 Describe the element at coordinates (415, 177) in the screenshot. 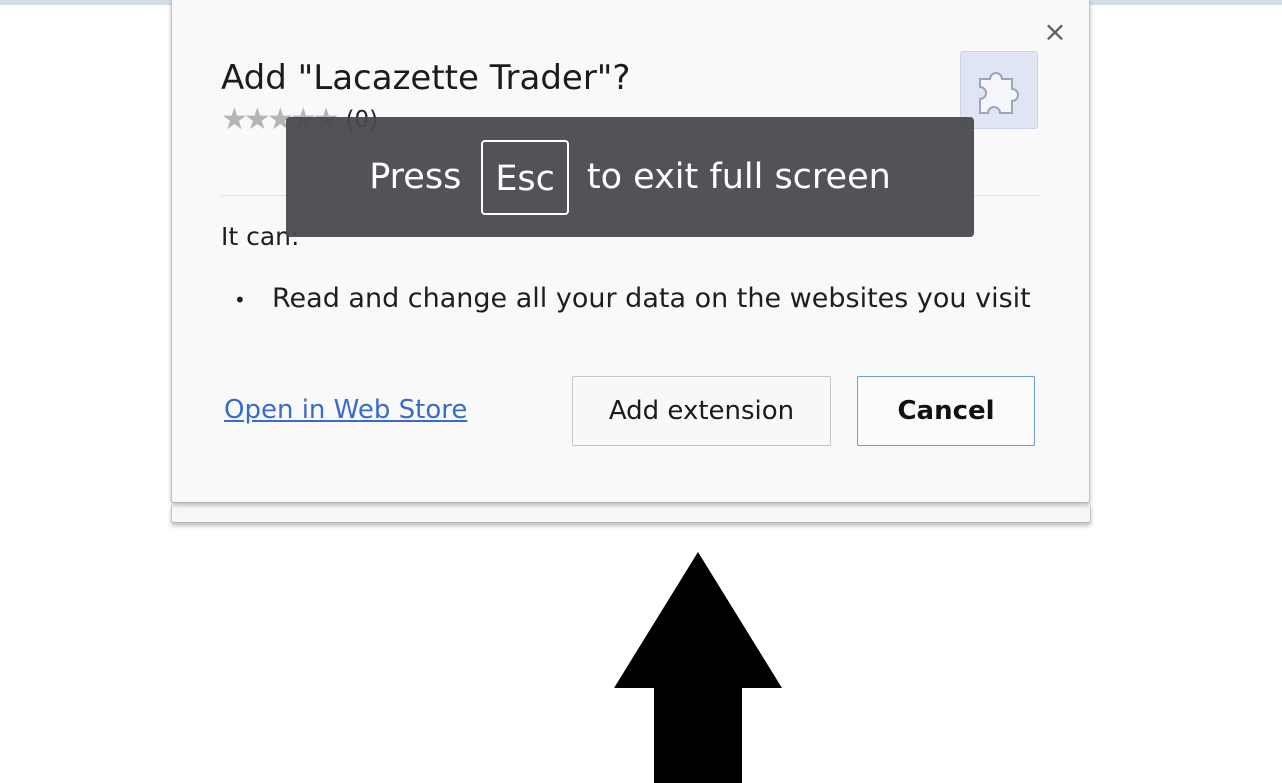

I see `toast-prefix: Press` at that location.